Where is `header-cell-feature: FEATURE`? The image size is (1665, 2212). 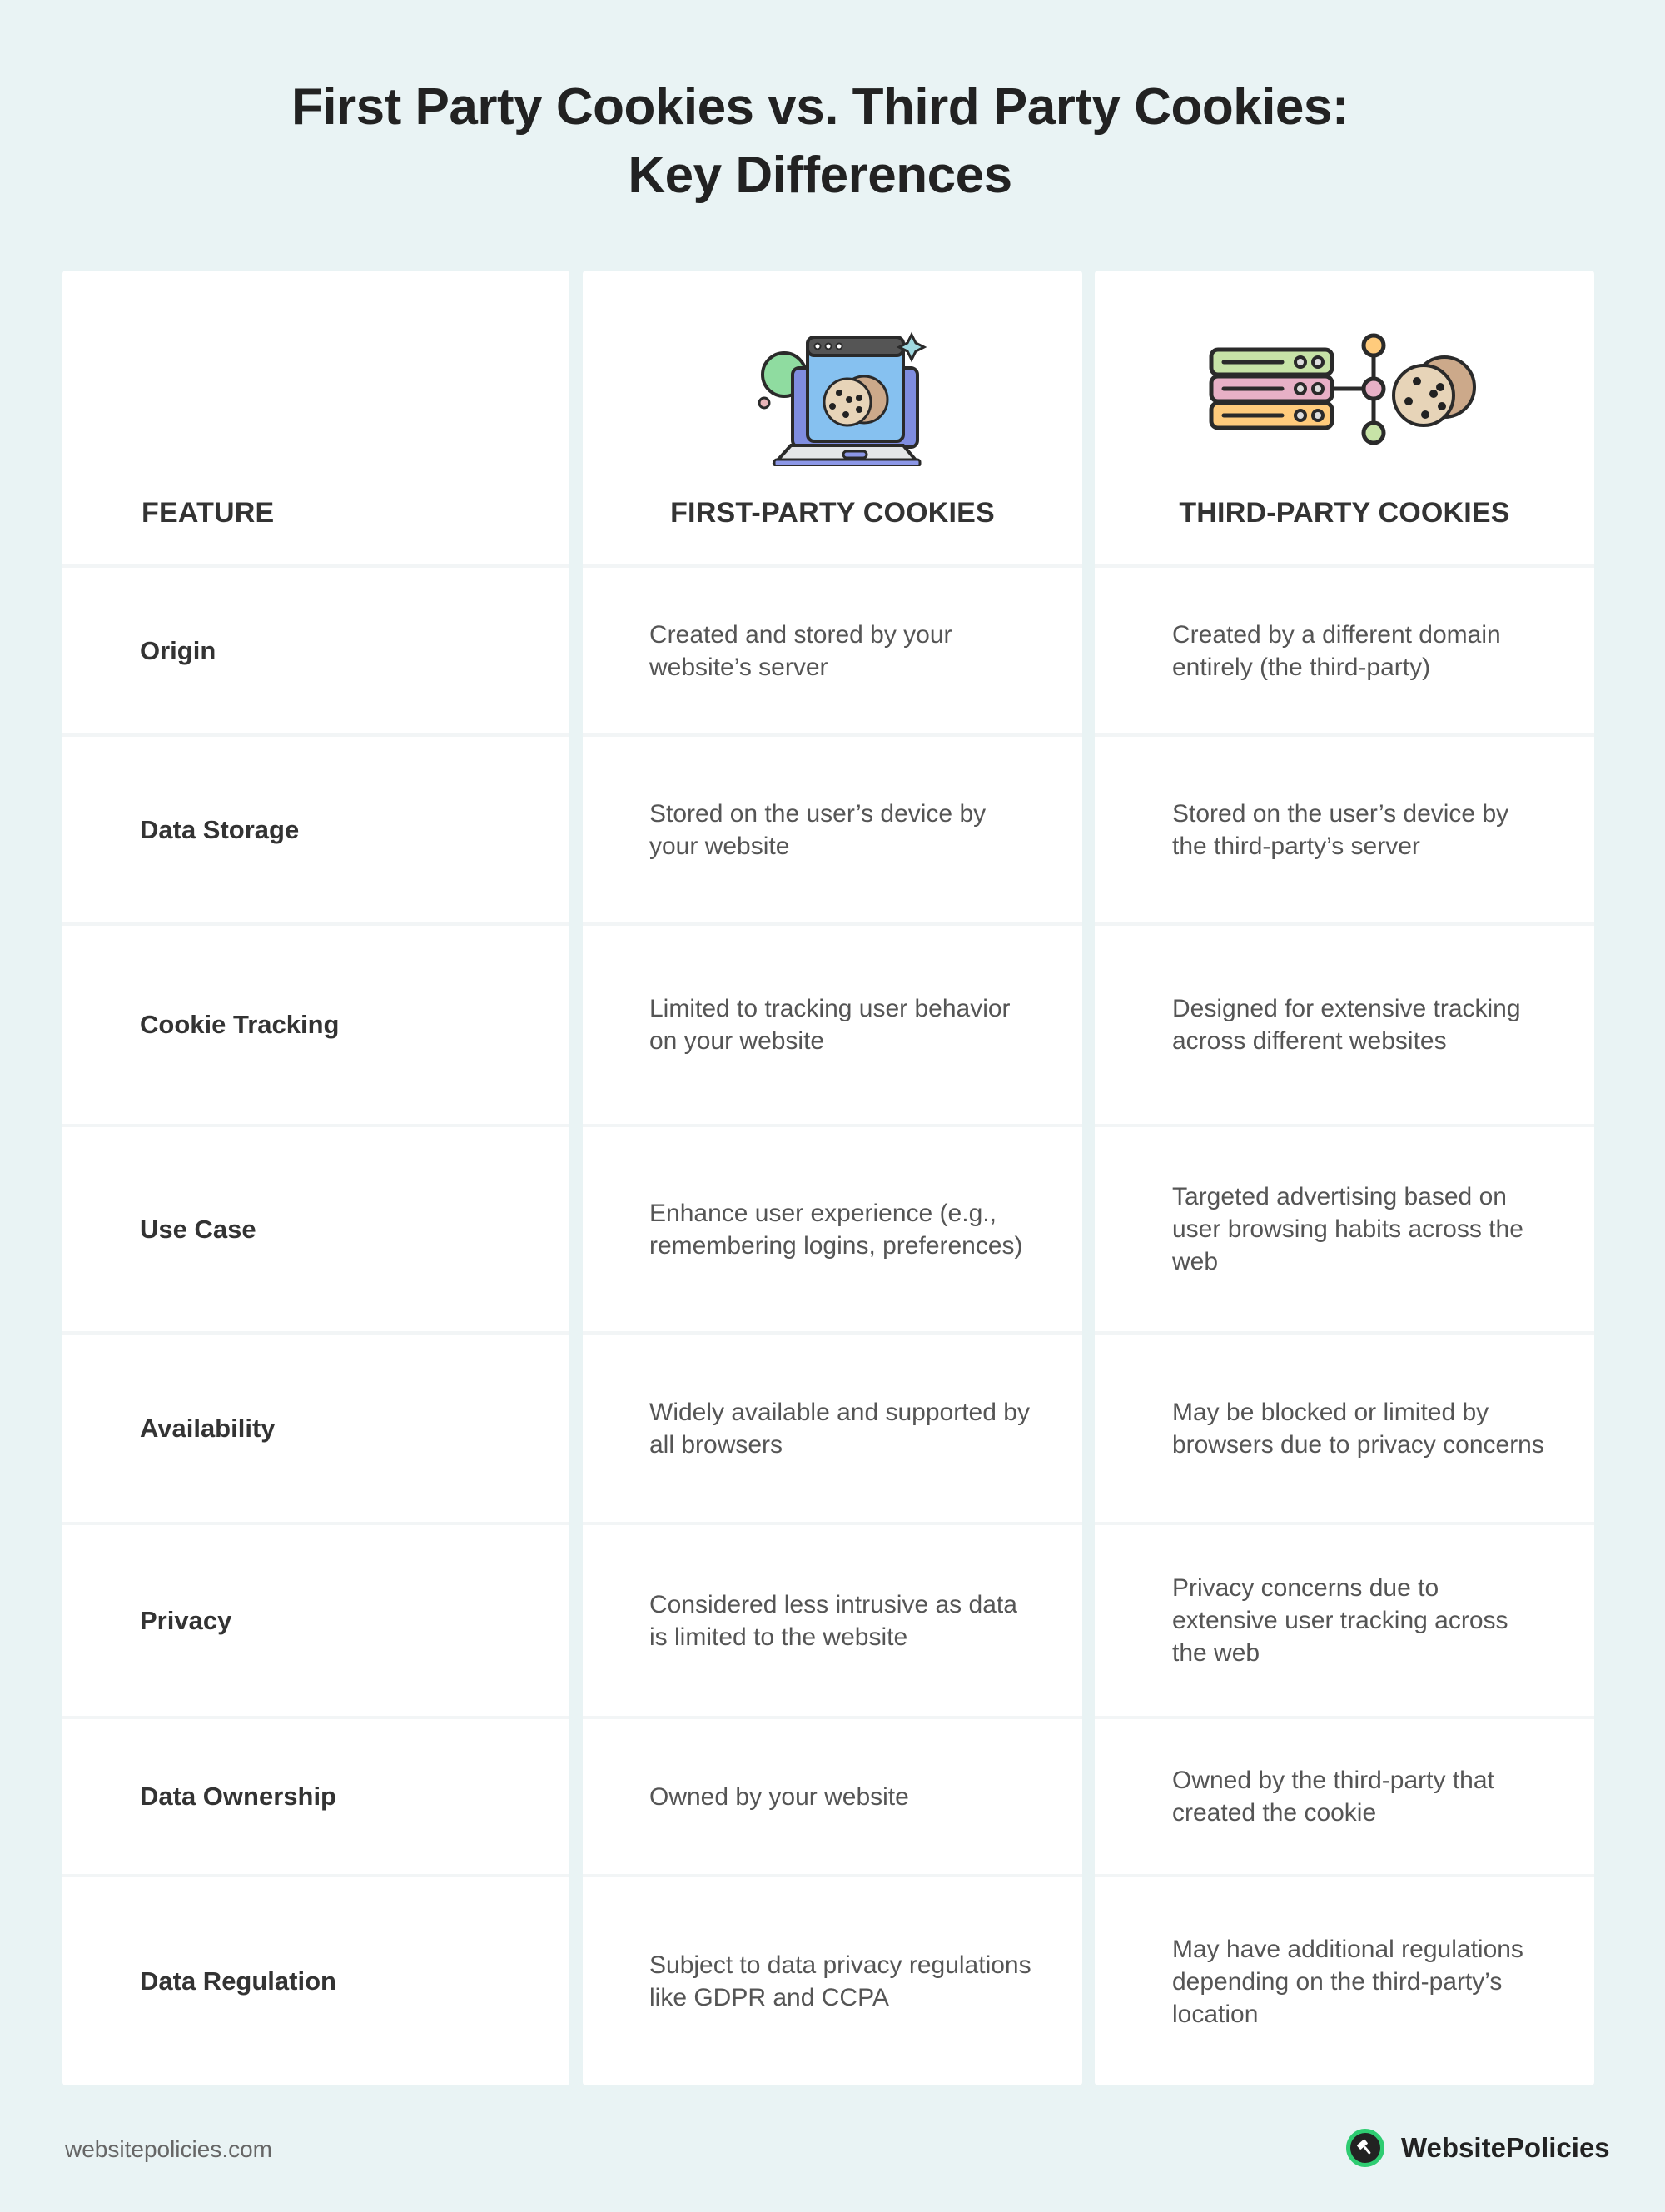
header-cell-feature: FEATURE is located at coordinates (315, 419).